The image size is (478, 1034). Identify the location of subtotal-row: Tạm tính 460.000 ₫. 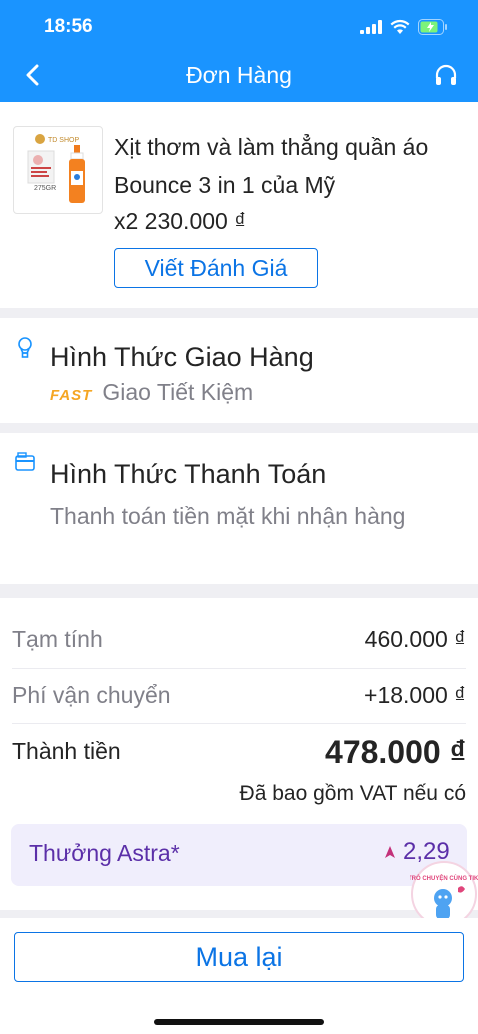
(239, 639).